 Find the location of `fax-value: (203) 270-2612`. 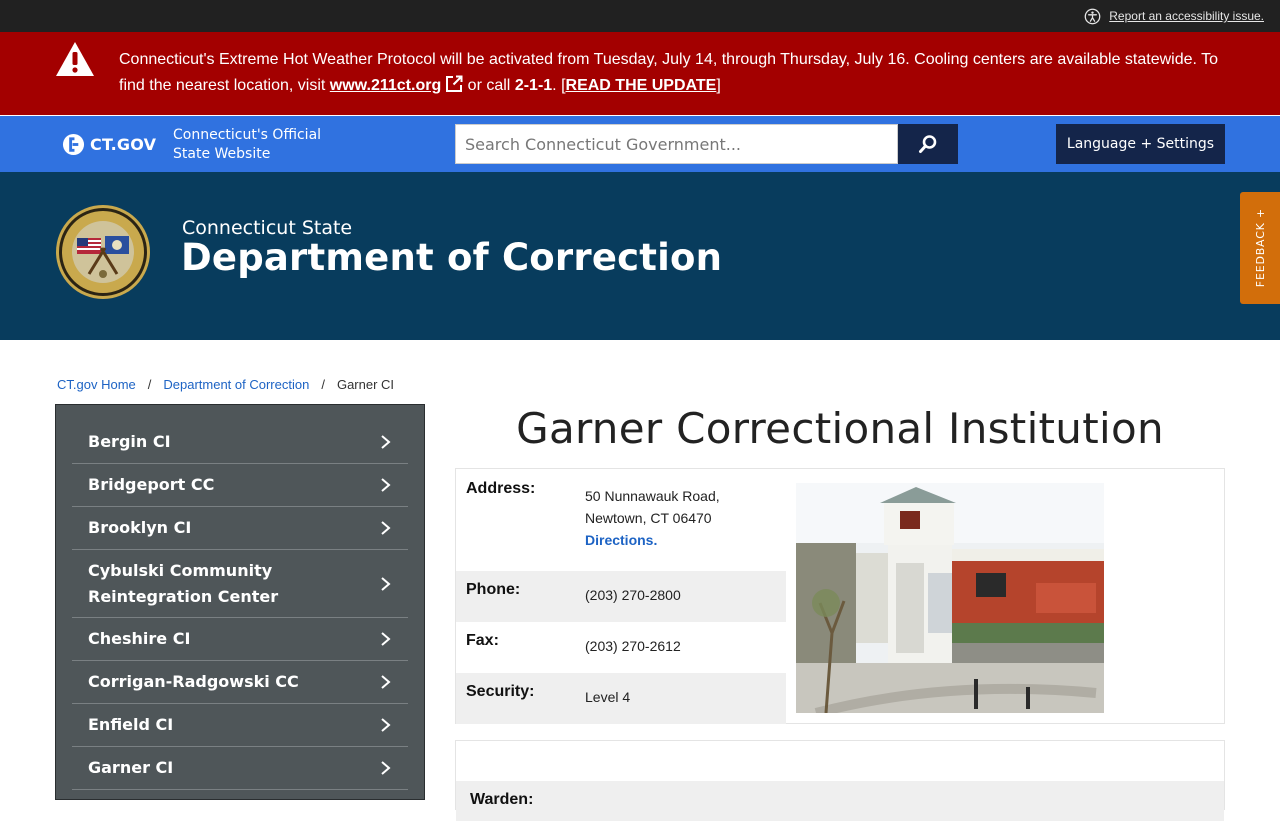

fax-value: (203) 270-2612 is located at coordinates (633, 646).